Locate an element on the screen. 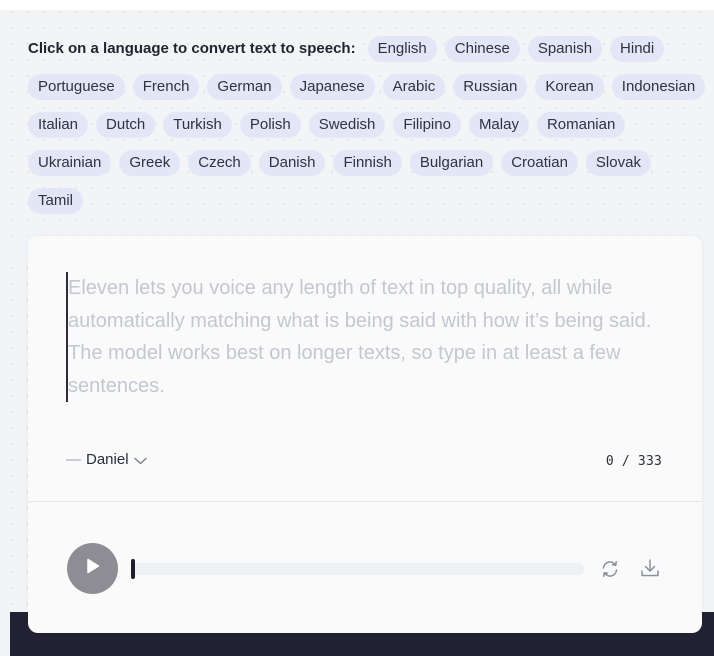 Image resolution: width=714 pixels, height=656 pixels. download-button is located at coordinates (650, 568).